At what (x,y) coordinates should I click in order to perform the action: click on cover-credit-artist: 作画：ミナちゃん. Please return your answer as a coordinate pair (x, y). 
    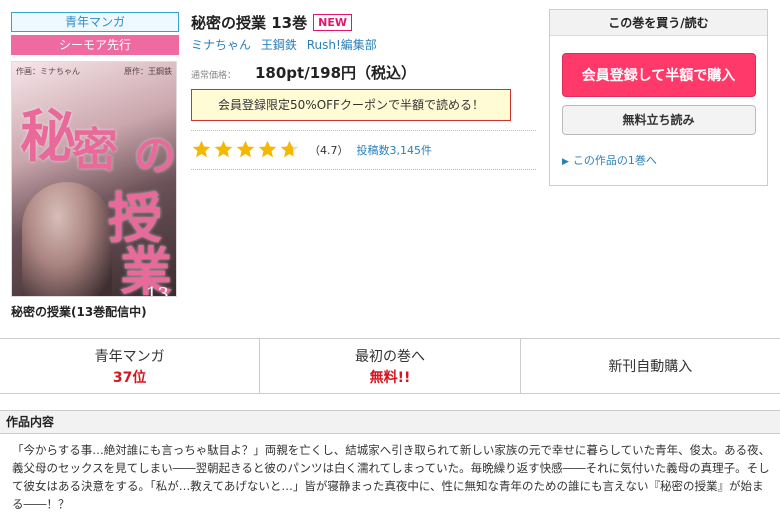
    Looking at the image, I should click on (48, 71).